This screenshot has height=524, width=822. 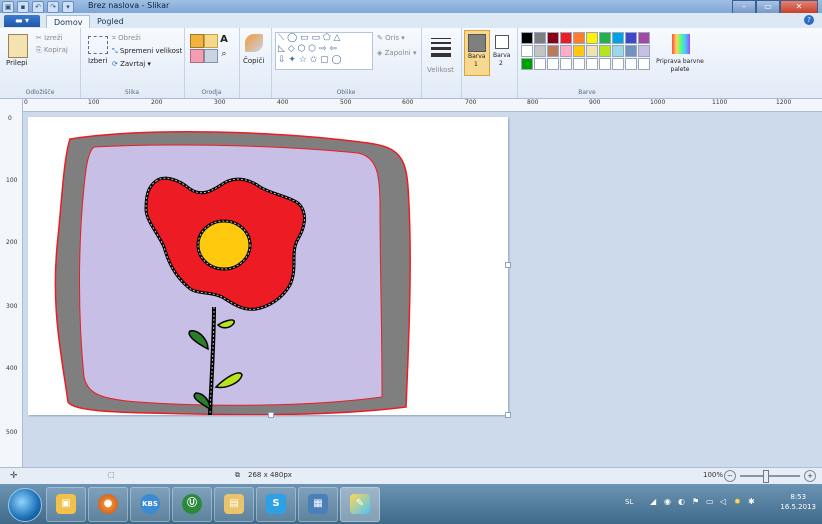 I want to click on magnifier-tool-icon: ⌕, so click(x=224, y=55).